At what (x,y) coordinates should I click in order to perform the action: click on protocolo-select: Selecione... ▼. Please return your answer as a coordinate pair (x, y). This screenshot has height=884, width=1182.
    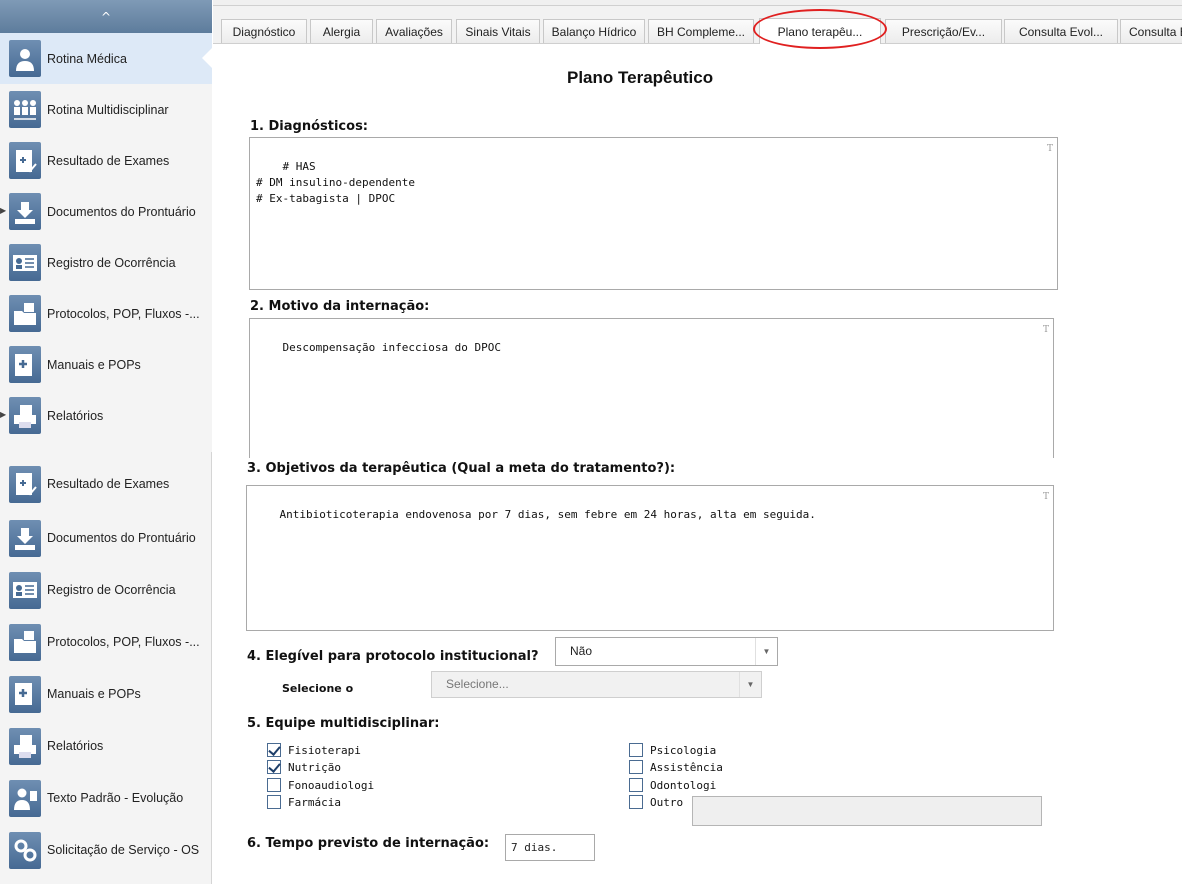
    Looking at the image, I should click on (596, 684).